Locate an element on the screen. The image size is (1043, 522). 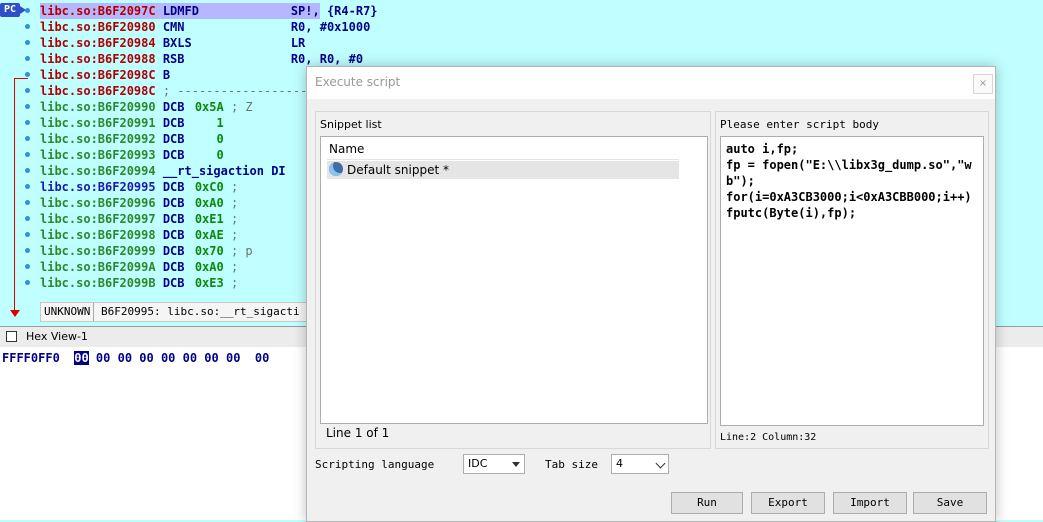
disasm-line: libc.so:B6F20998 DCB 0xAE ; is located at coordinates (139, 235).